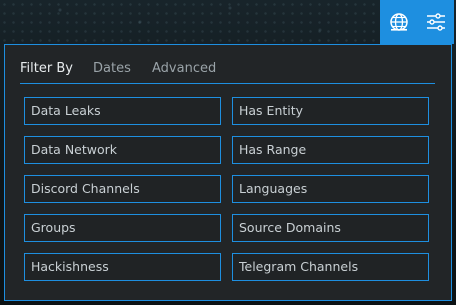 The image size is (456, 305). What do you see at coordinates (190, 22) in the screenshot?
I see `background-pattern` at bounding box center [190, 22].